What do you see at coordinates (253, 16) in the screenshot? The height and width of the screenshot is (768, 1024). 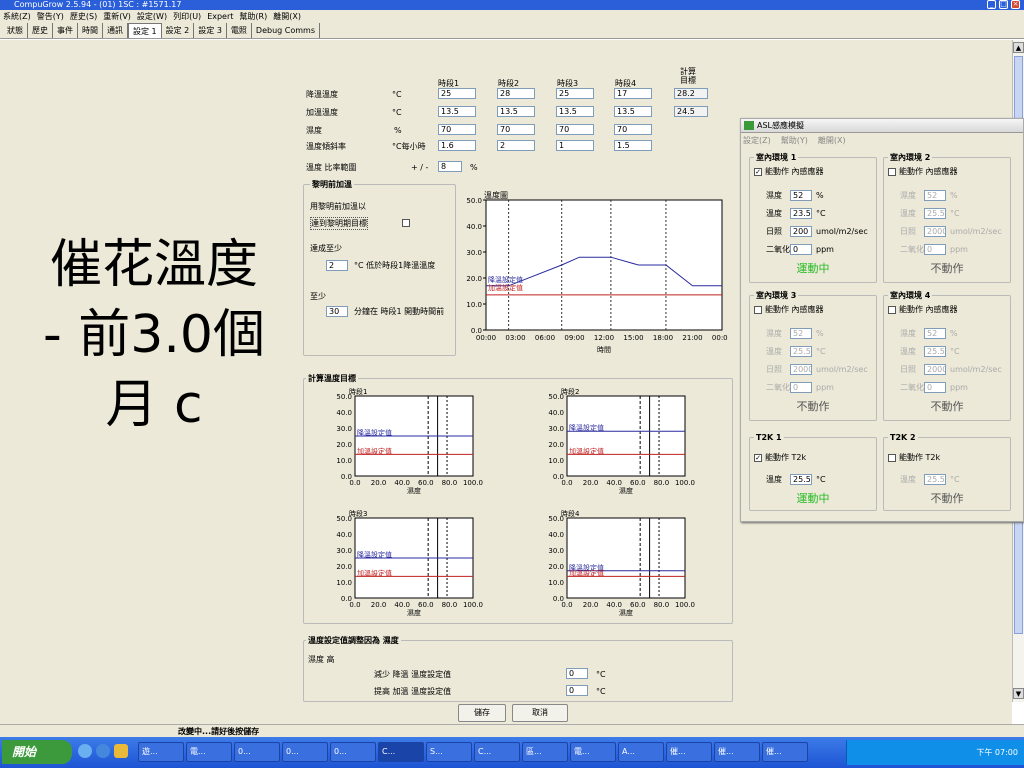 I see `menu-help: 幫助(R)` at bounding box center [253, 16].